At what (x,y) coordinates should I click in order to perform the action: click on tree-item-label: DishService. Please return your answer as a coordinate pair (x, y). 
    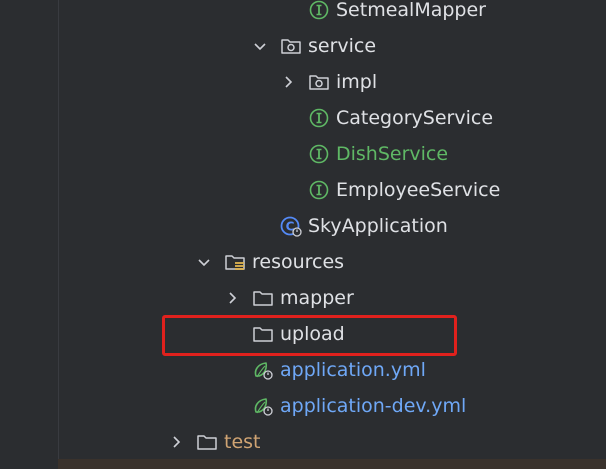
    Looking at the image, I should click on (392, 154).